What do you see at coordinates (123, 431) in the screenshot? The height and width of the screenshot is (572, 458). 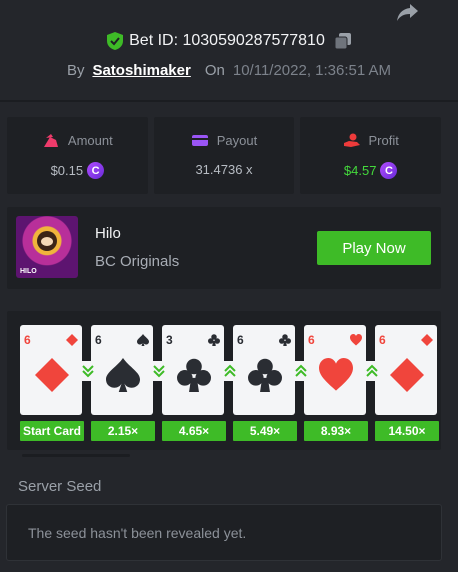 I see `multiplier-badge: 2.15×` at bounding box center [123, 431].